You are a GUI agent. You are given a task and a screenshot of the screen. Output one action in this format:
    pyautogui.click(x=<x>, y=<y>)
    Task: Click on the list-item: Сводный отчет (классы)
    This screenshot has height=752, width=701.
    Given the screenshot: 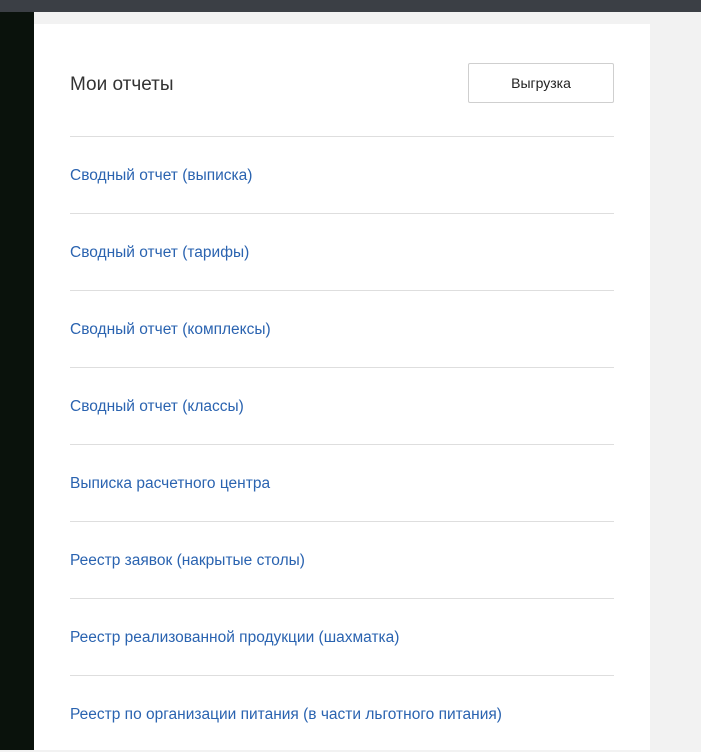 What is the action you would take?
    pyautogui.click(x=342, y=405)
    